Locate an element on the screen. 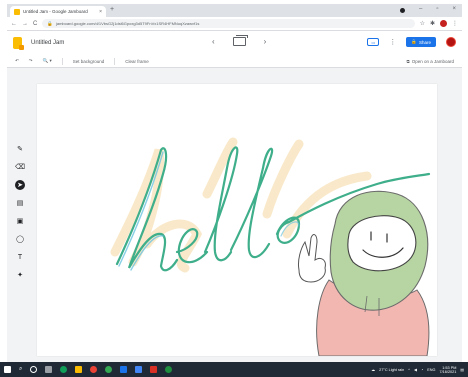 Image resolution: width=468 pixels, height=377 pixels. reload-button: C is located at coordinates (35, 24).